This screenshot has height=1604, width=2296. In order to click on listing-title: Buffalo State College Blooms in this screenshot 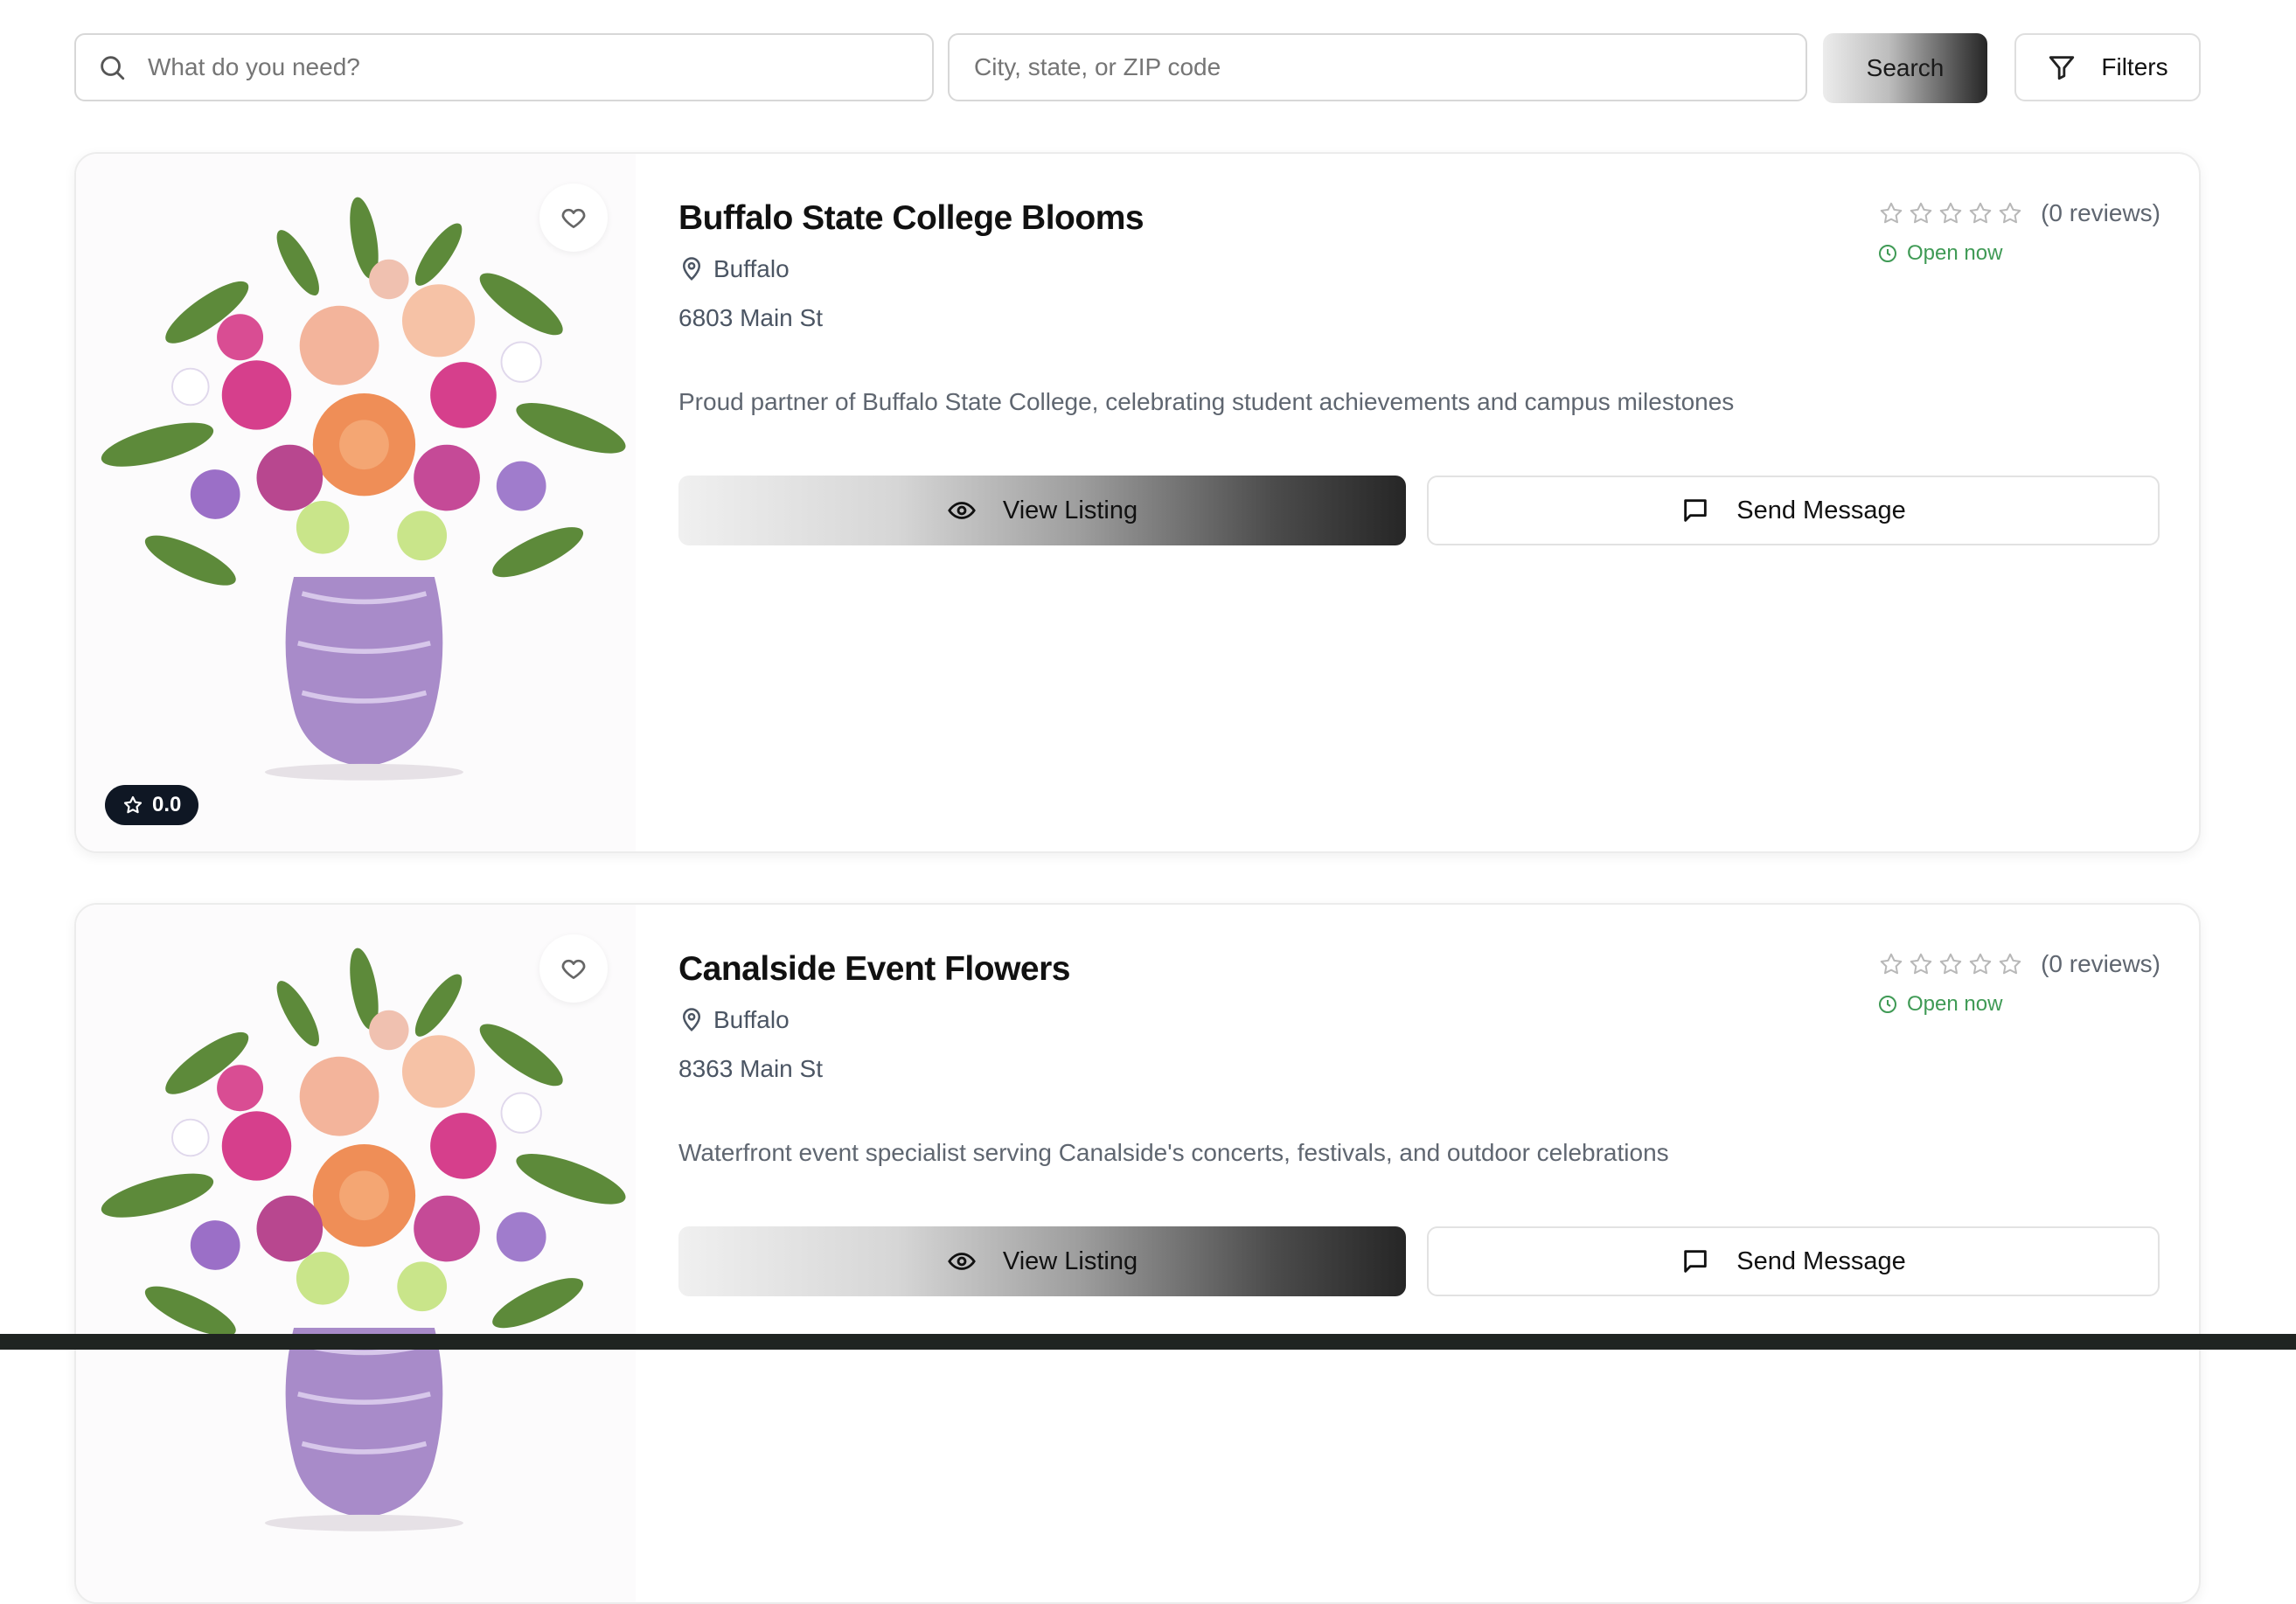, I will do `click(911, 219)`.